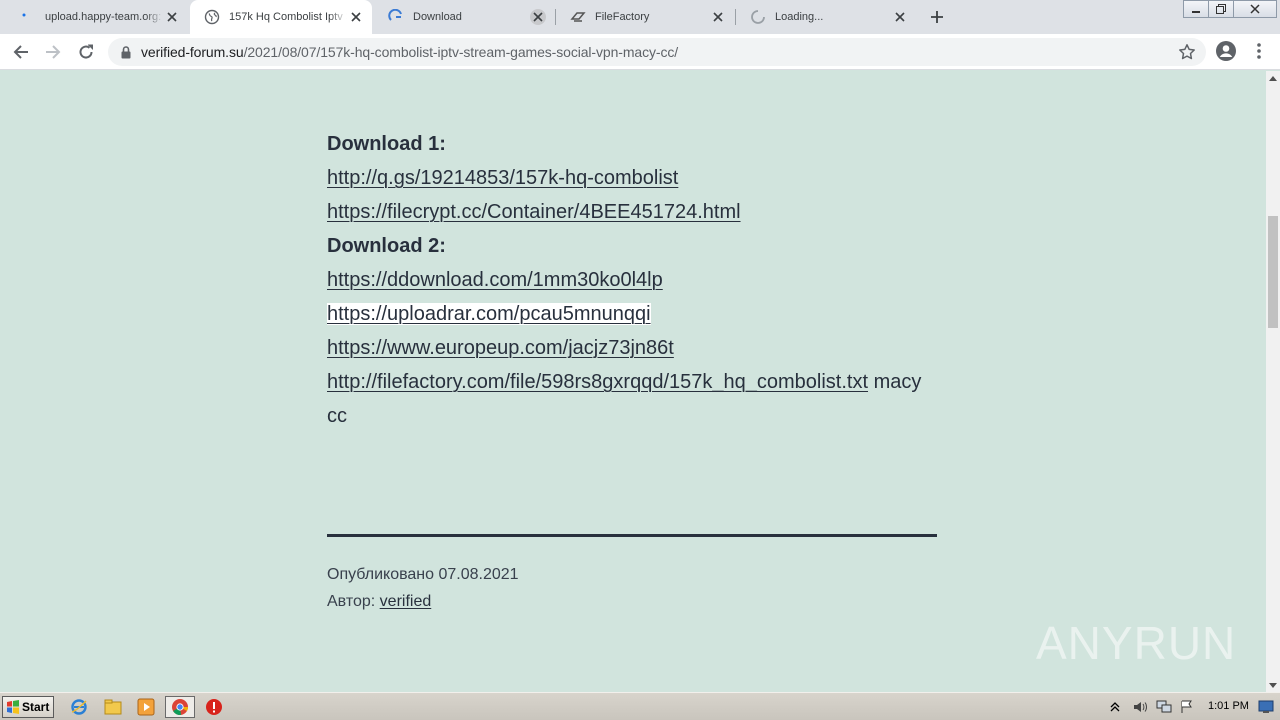 This screenshot has width=1280, height=720. What do you see at coordinates (337, 416) in the screenshot?
I see `trailing-text: cc` at bounding box center [337, 416].